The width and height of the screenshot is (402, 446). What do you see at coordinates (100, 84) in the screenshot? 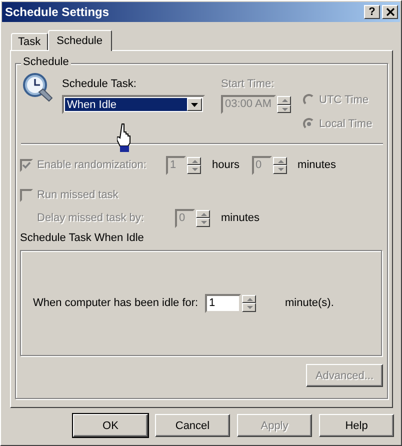
I see `schedule-task-label: Schedule Task:` at bounding box center [100, 84].